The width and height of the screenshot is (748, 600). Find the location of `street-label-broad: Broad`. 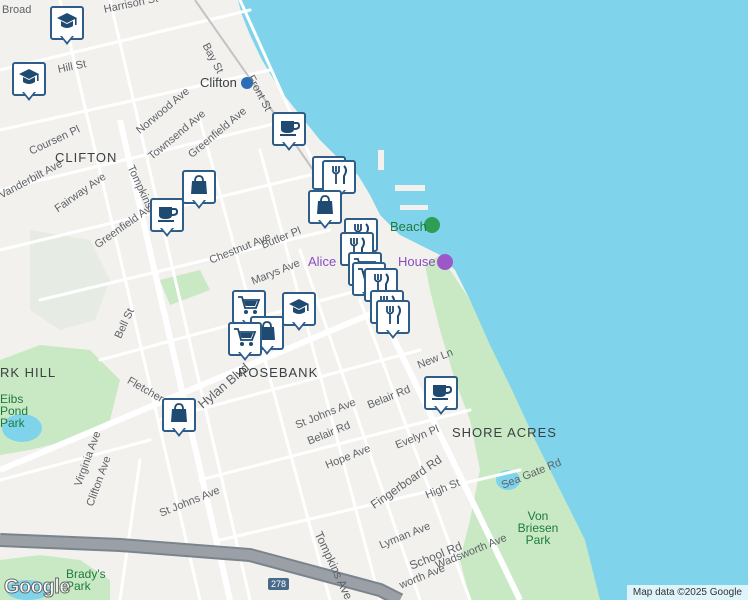

street-label-broad: Broad is located at coordinates (17, 10).